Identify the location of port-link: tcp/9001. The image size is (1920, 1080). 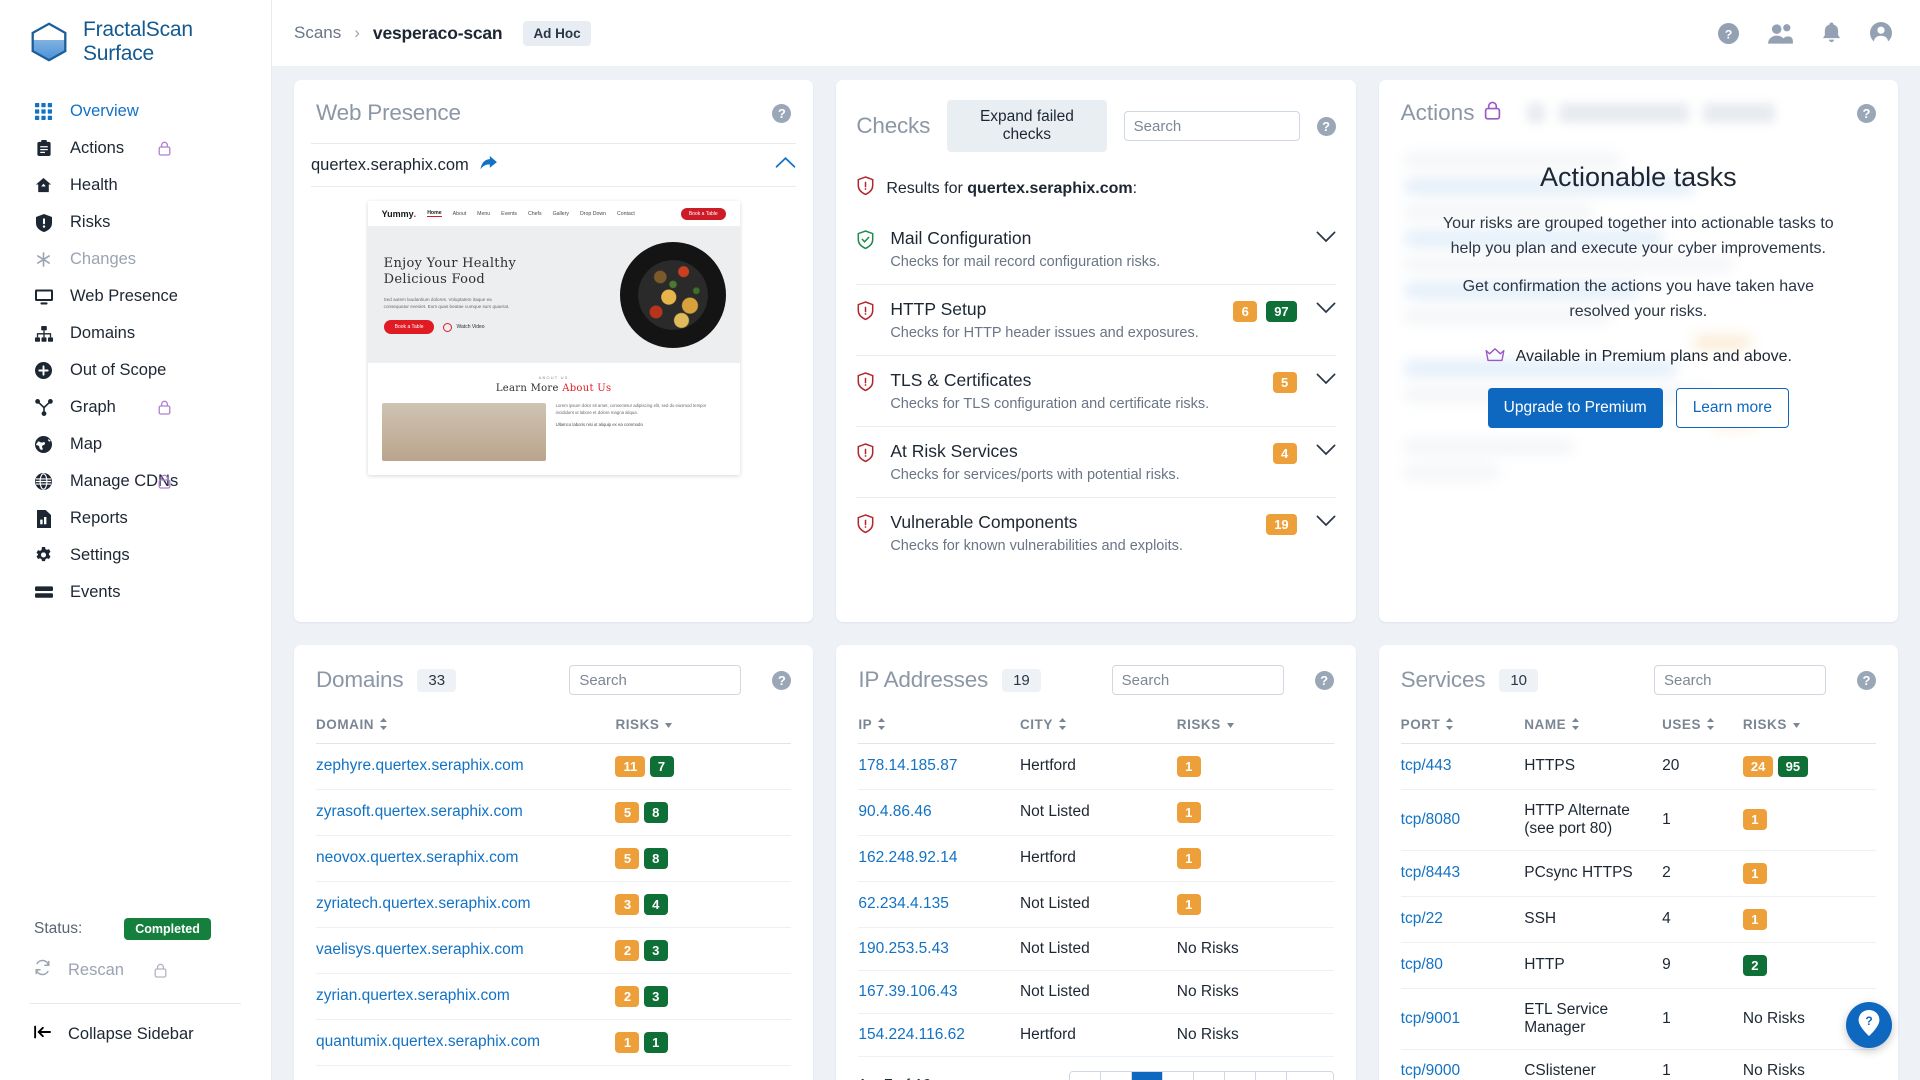
(1462, 1019).